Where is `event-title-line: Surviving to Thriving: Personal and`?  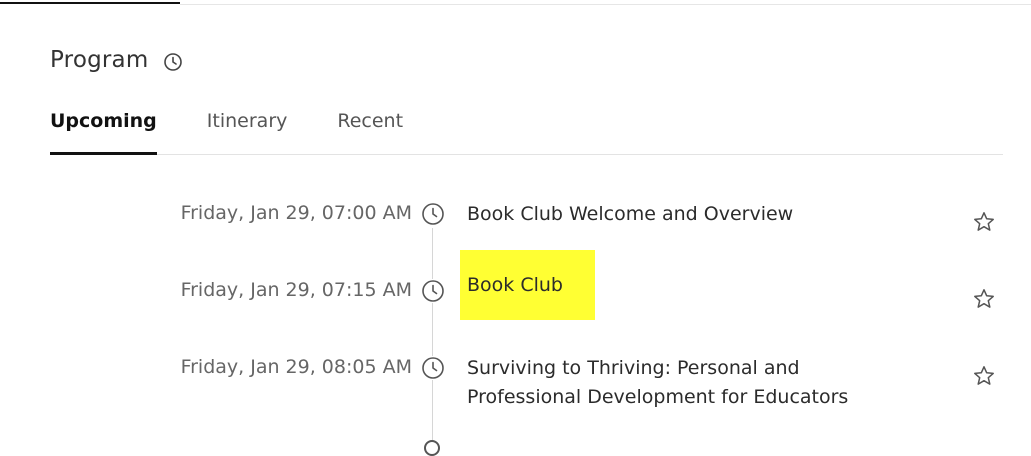
event-title-line: Surviving to Thriving: Personal and is located at coordinates (633, 368).